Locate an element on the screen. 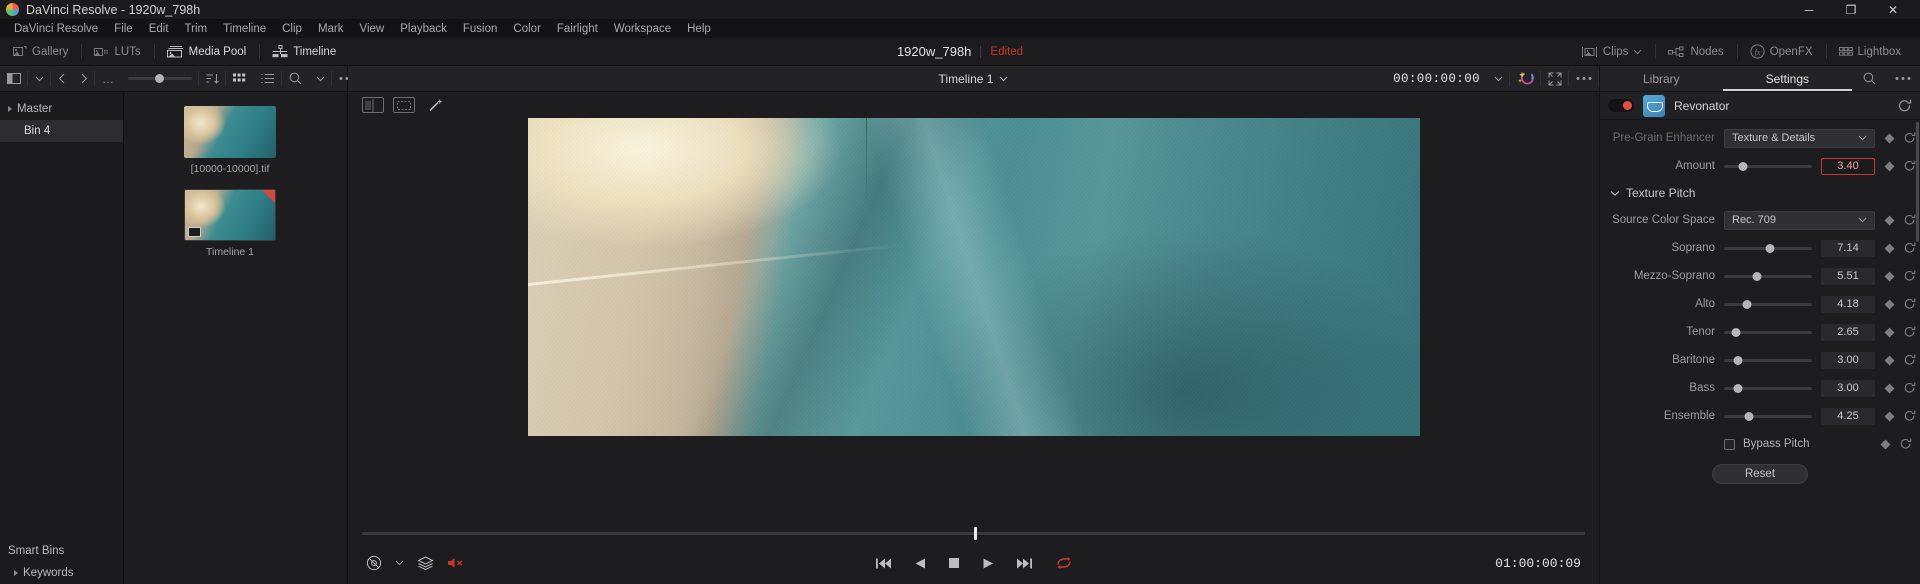 The height and width of the screenshot is (584, 1920). close-icon: ✕ is located at coordinates (1893, 10).